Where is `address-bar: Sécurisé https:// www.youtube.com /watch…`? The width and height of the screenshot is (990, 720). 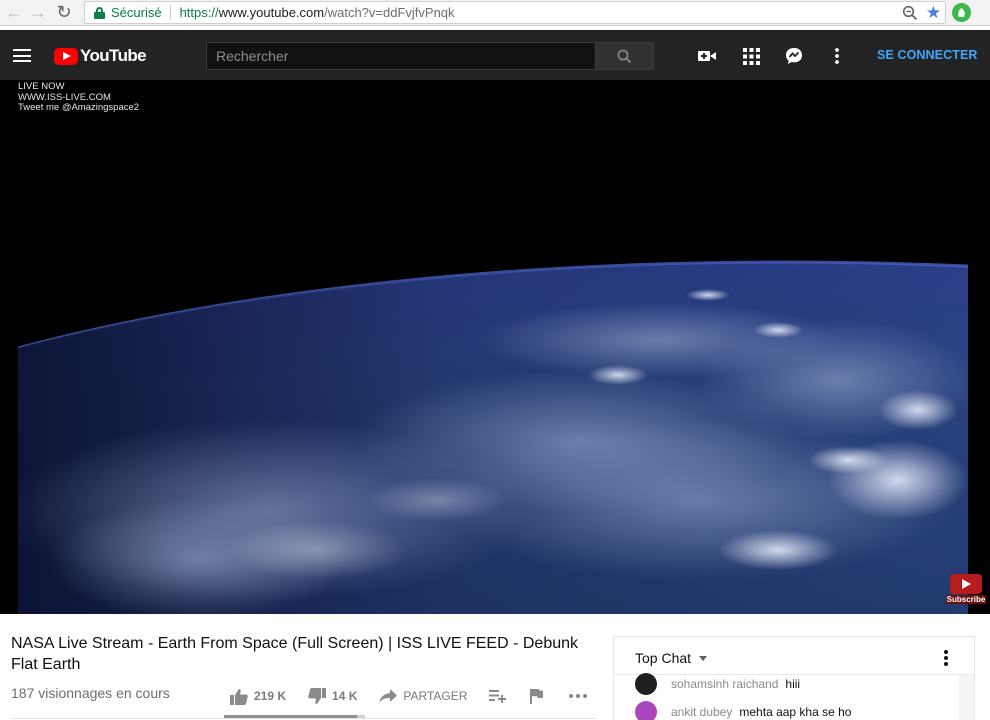 address-bar: Sécurisé https:// www.youtube.com /watch… is located at coordinates (515, 12).